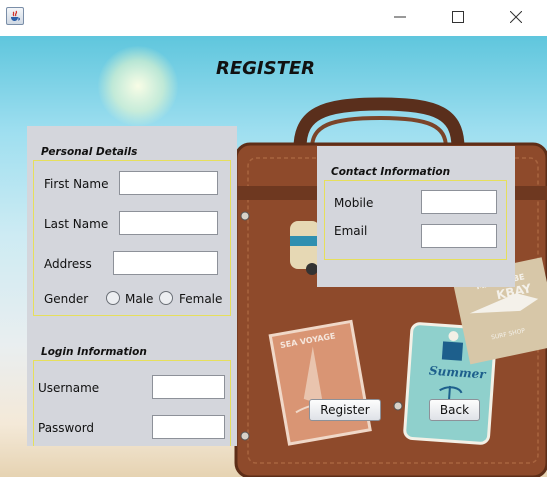 Image resolution: width=547 pixels, height=477 pixels. I want to click on login-information-label: Login Information, so click(94, 352).